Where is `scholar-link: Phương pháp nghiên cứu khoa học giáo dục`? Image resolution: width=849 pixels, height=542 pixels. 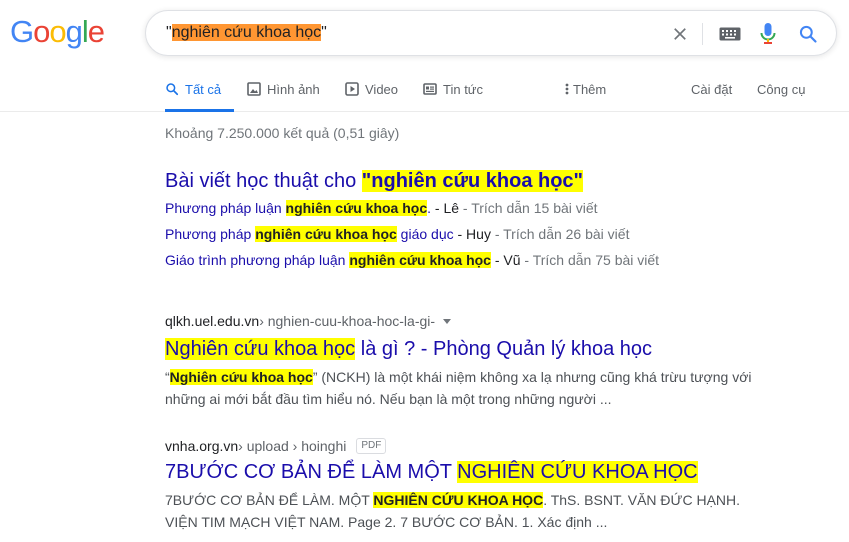 scholar-link: Phương pháp nghiên cứu khoa học giáo dục is located at coordinates (309, 234).